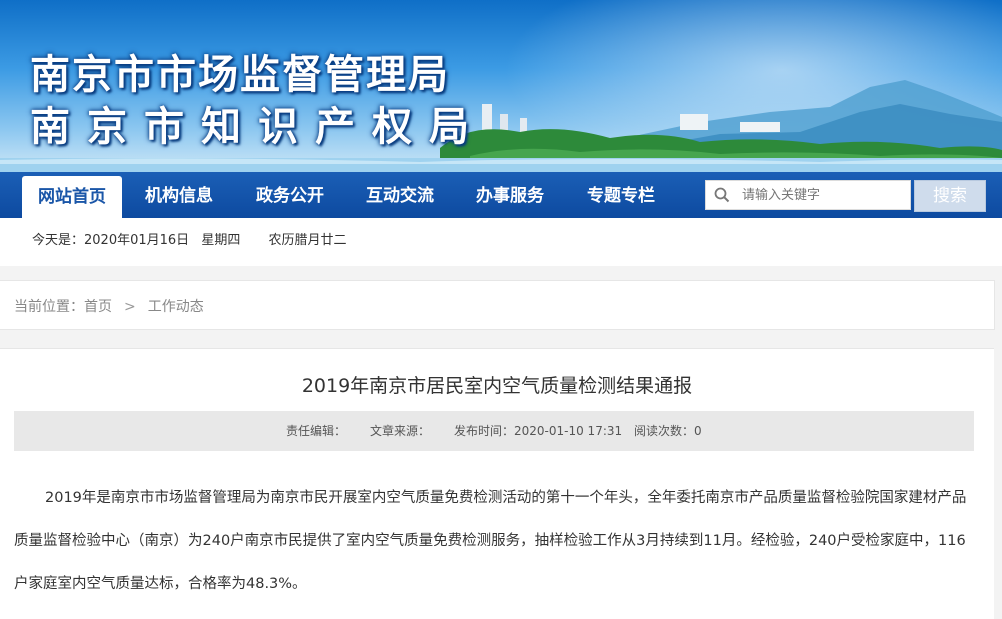 This screenshot has width=1002, height=619. Describe the element at coordinates (176, 307) in the screenshot. I see `breadcrumb-current: 工作动态` at that location.